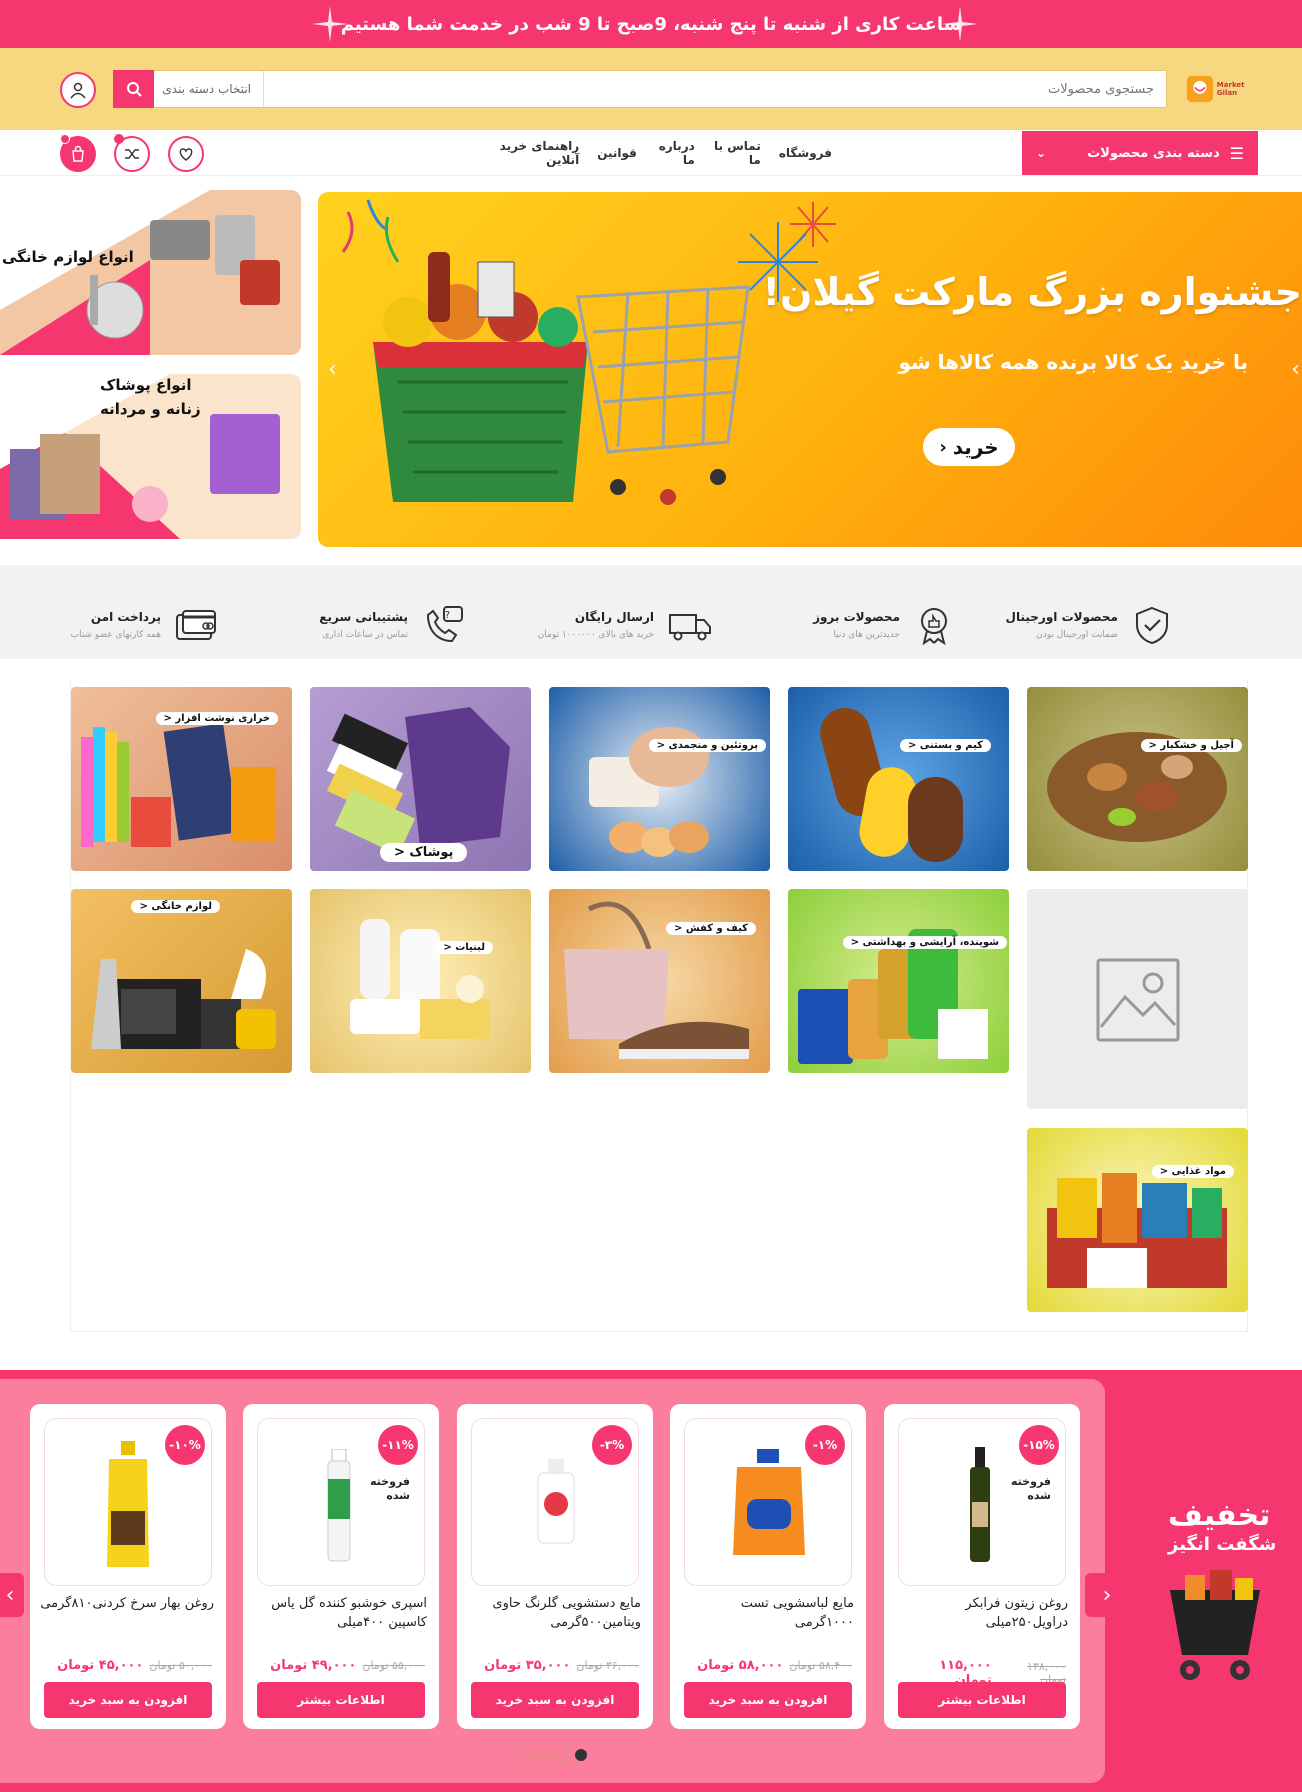 This screenshot has width=1302, height=1792. What do you see at coordinates (924, 942) in the screenshot?
I see `category-label-hygiene: شوینده، آرایشی و بهداشتی <` at bounding box center [924, 942].